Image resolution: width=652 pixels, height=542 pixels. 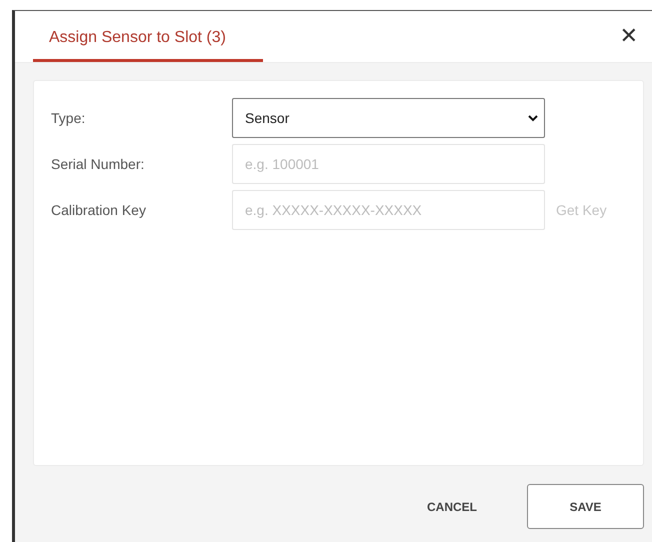 I want to click on chevron-down-icon, so click(x=533, y=118).